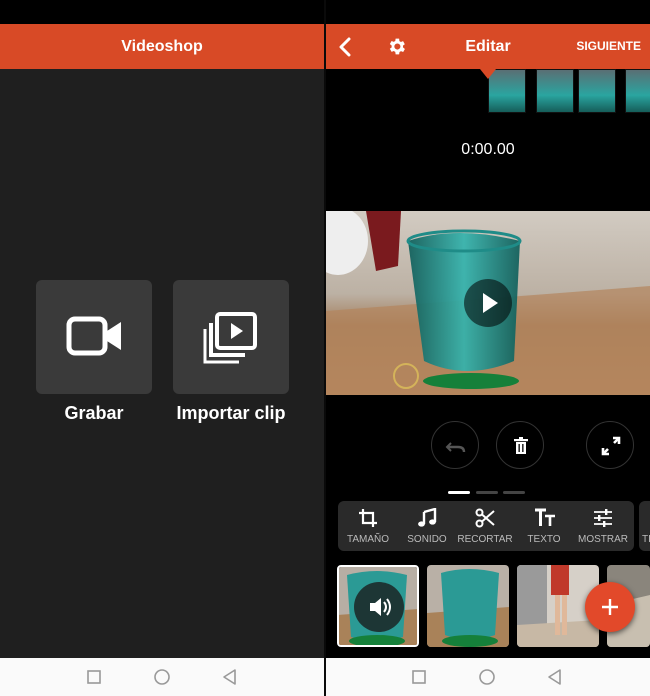 The image size is (650, 696). Describe the element at coordinates (485, 518) in the screenshot. I see `scissors-icon` at that location.